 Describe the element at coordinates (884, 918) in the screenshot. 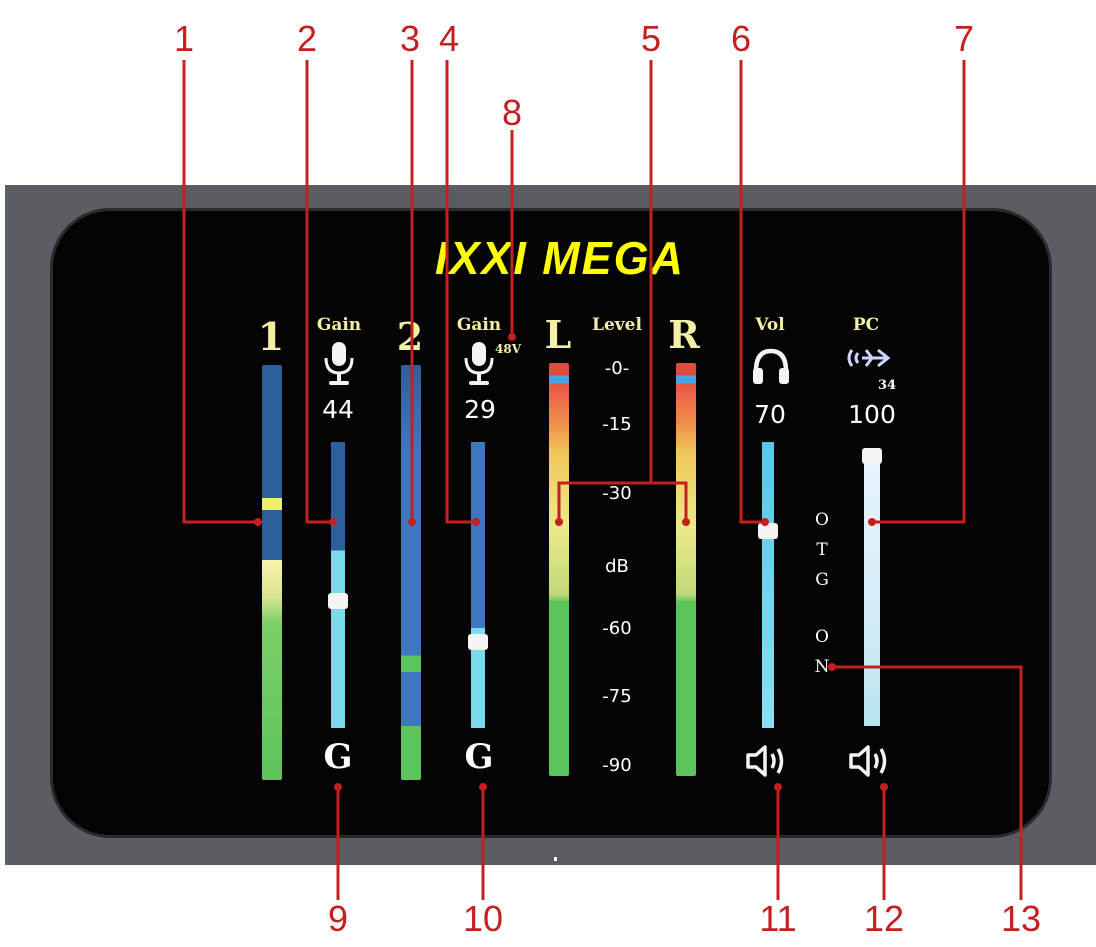

I see `callout-12: 12` at that location.